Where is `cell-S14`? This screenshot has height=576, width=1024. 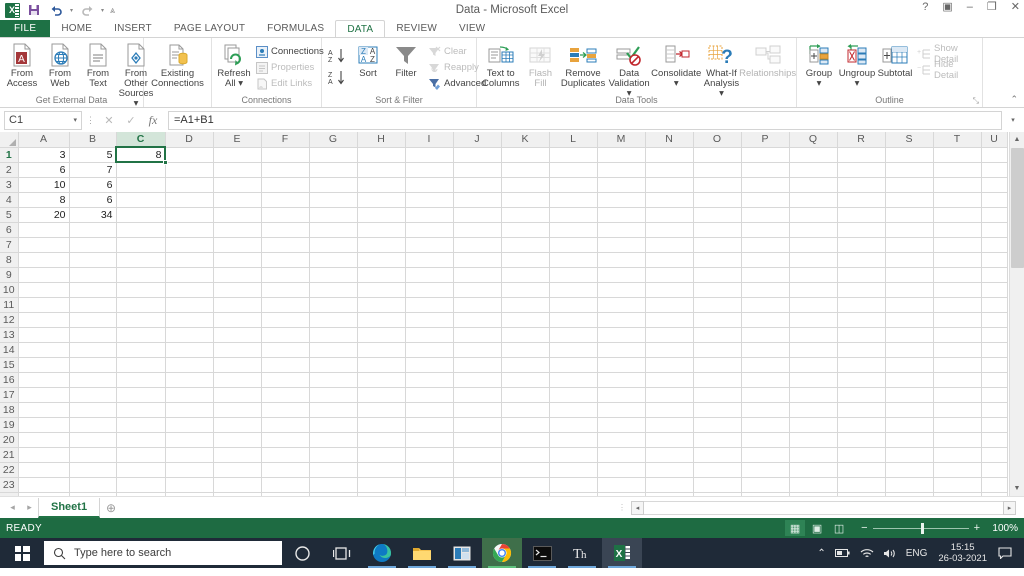
cell-S14 is located at coordinates (909, 350).